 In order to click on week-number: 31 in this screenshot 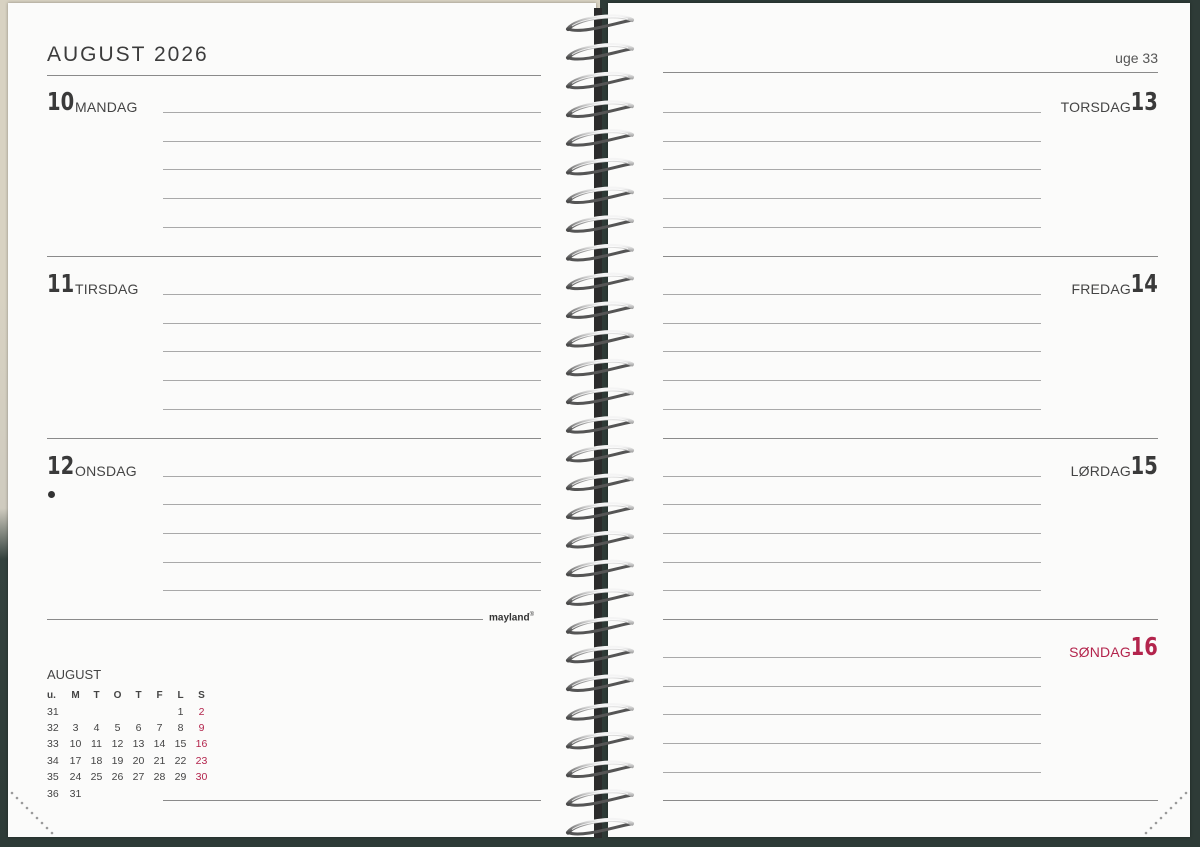, I will do `click(53, 711)`.